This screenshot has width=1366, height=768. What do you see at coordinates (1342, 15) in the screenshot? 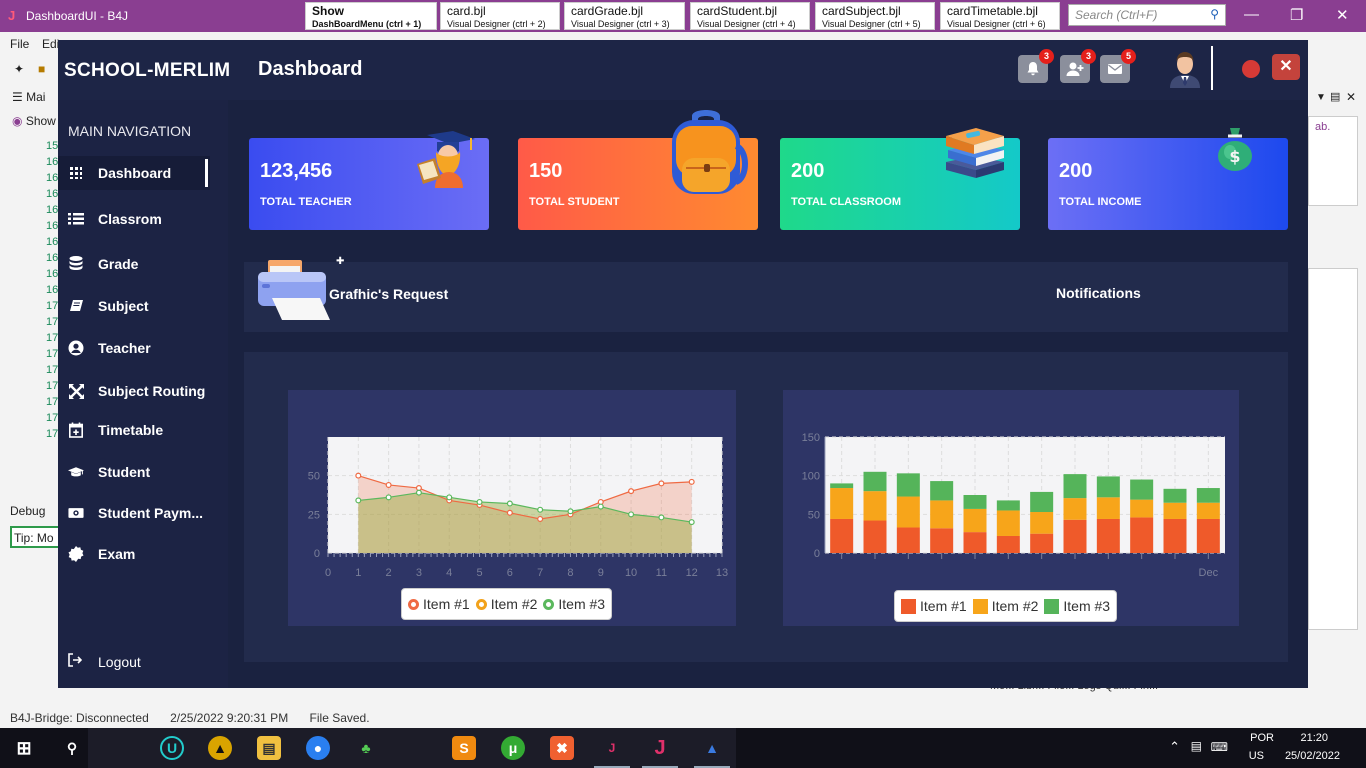
I see `close-window-icon: ✕` at bounding box center [1342, 15].